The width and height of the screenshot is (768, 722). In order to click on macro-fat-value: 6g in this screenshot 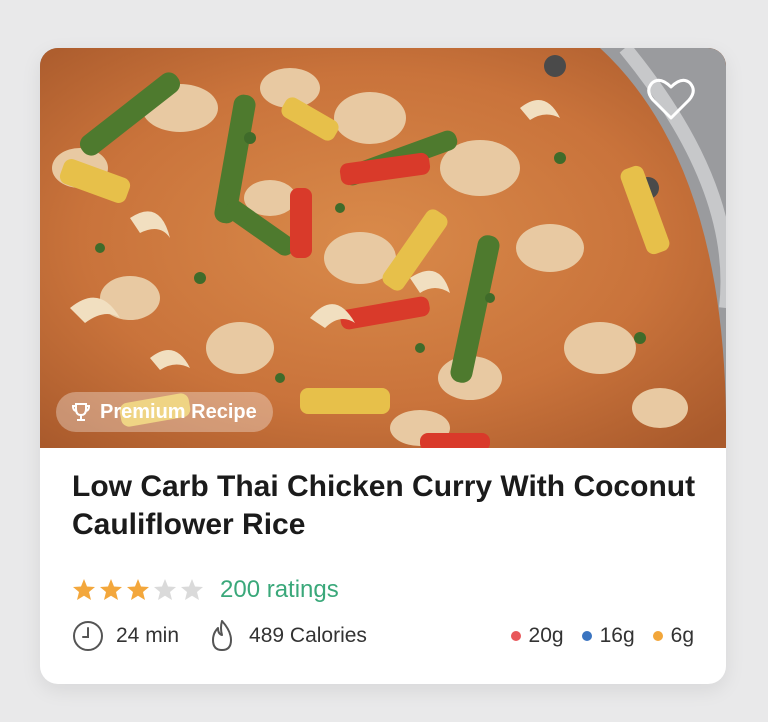, I will do `click(682, 635)`.